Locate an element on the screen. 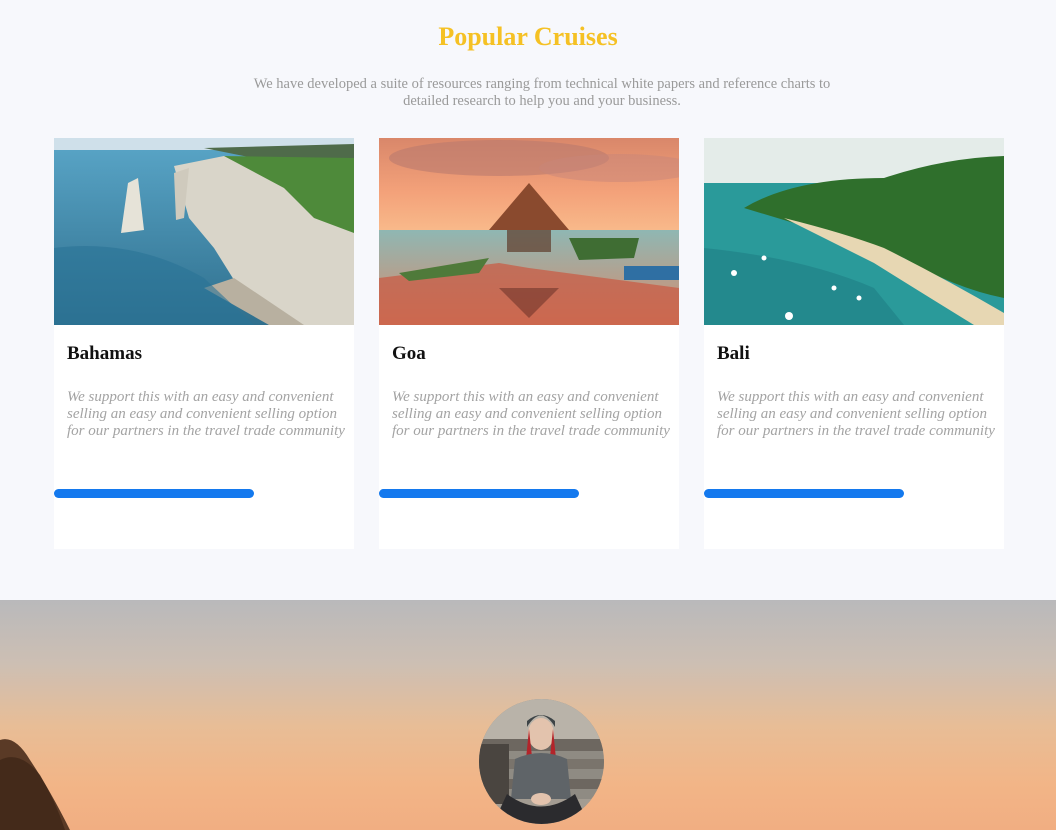  sunset-pavilion-pool-photo is located at coordinates (529, 231).